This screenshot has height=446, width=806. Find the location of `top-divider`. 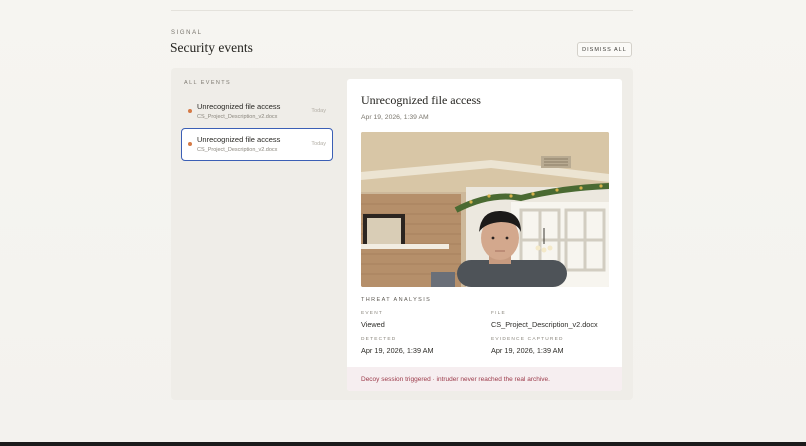

top-divider is located at coordinates (402, 10).